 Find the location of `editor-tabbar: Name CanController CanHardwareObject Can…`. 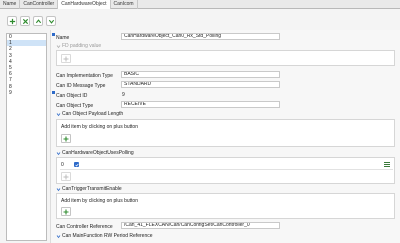

editor-tabbar: Name CanController CanHardwareObject Can… is located at coordinates (200, 4).